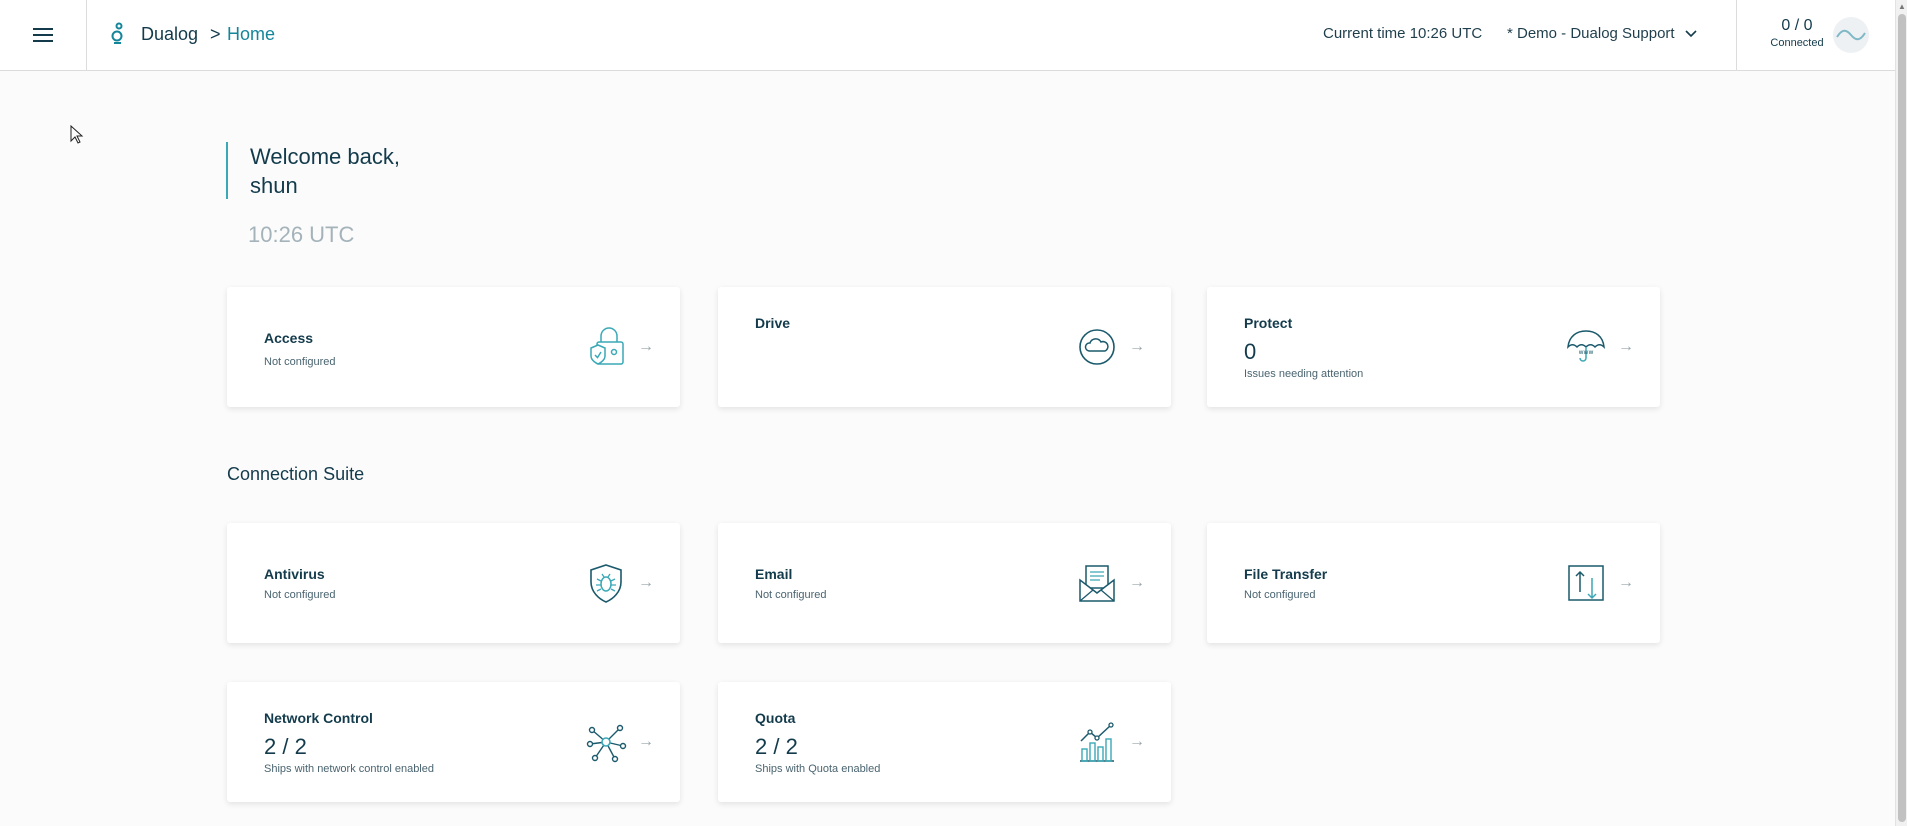  I want to click on bug-shield-icon, so click(606, 583).